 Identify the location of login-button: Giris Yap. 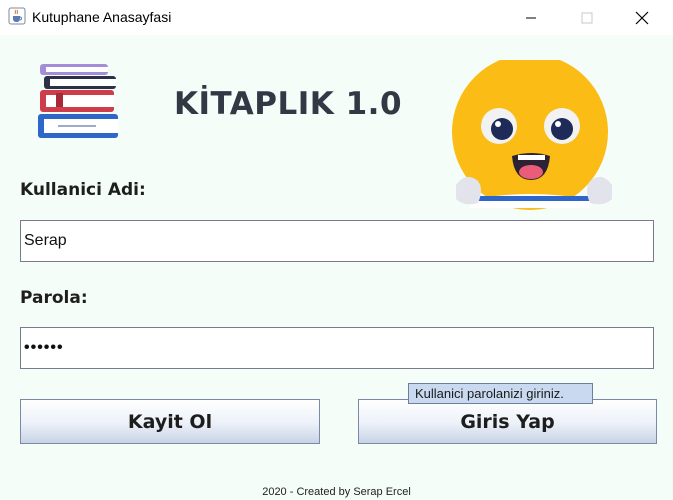
(507, 421).